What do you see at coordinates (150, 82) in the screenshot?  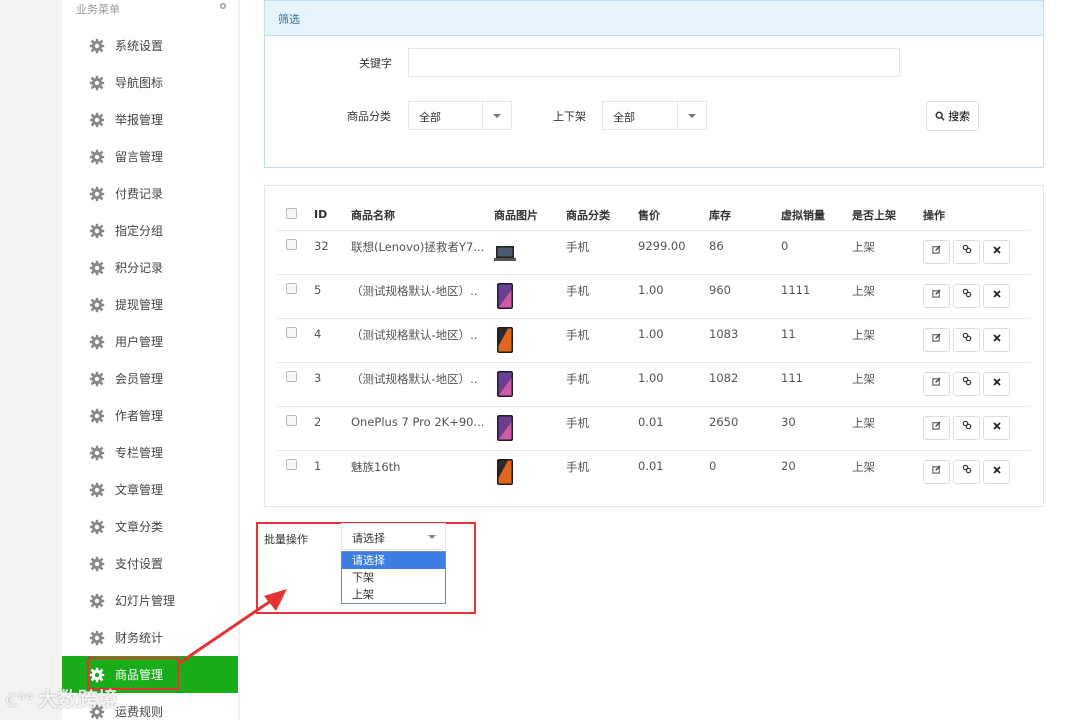 I see `sidebar-item: 导航图标` at bounding box center [150, 82].